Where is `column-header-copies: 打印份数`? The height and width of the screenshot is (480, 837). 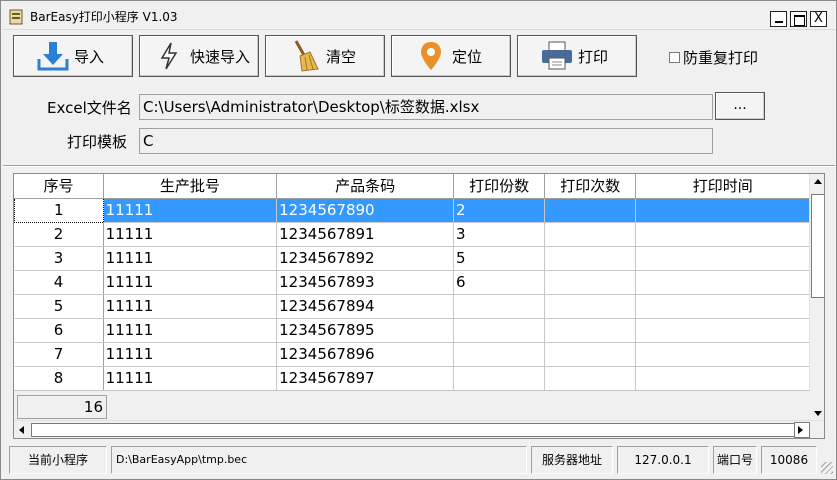 column-header-copies: 打印份数 is located at coordinates (499, 186).